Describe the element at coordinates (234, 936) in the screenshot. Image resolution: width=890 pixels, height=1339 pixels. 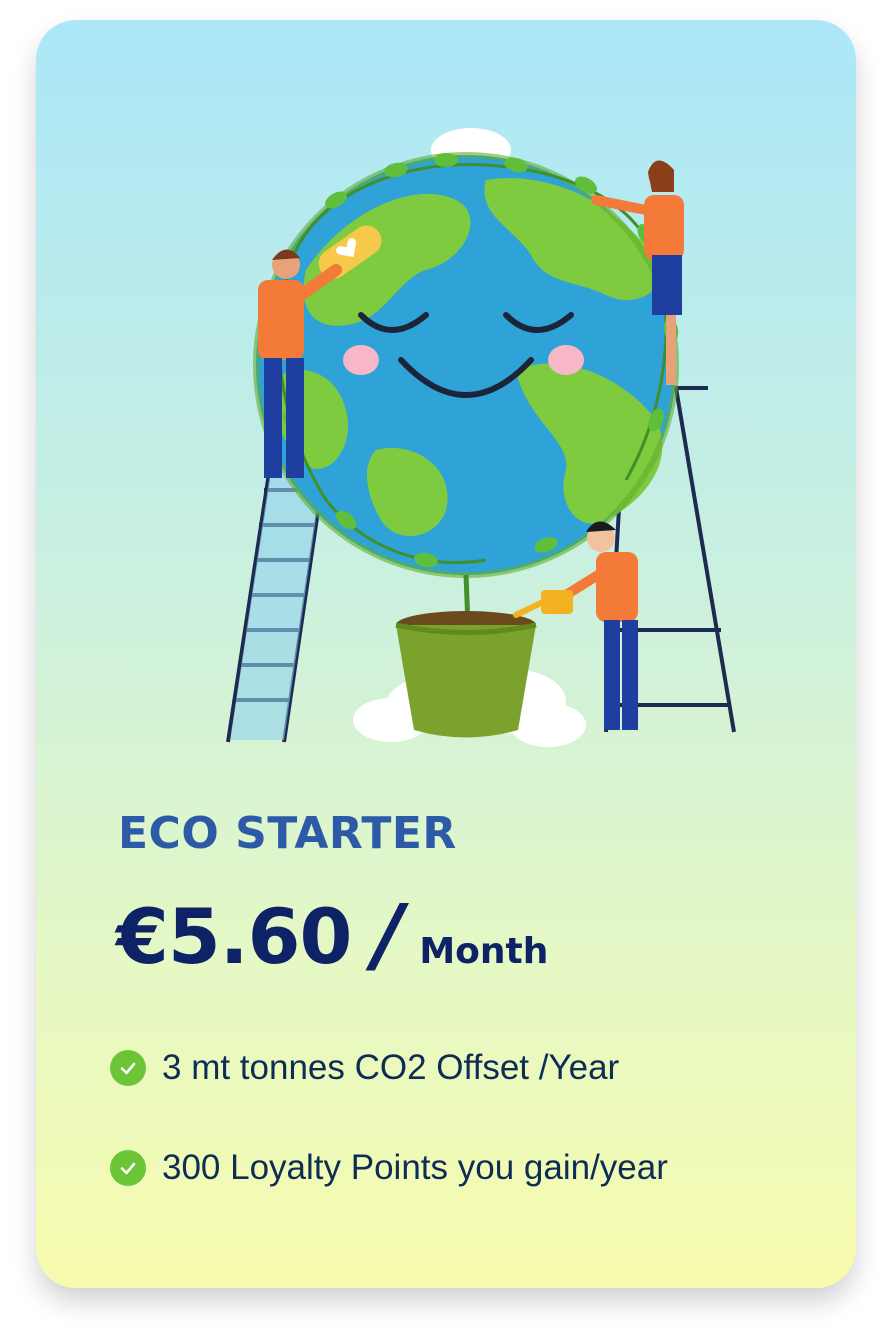
I see `price-amount: €5.60` at that location.